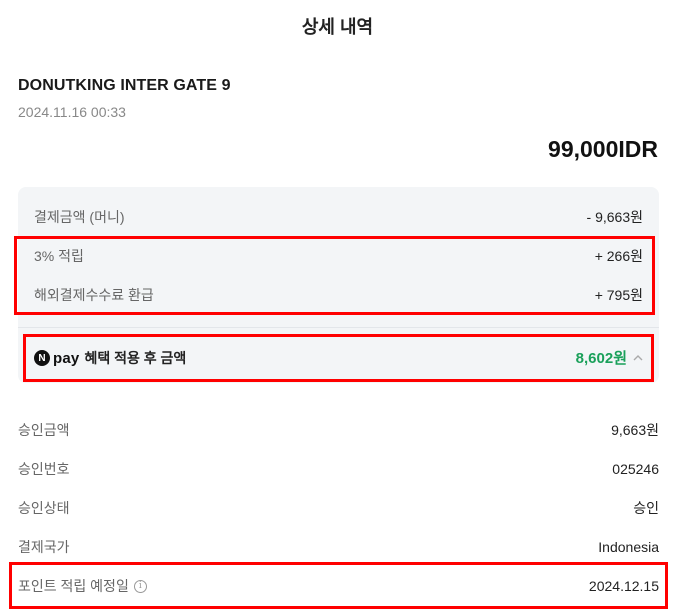 The image size is (675, 615). Describe the element at coordinates (73, 586) in the screenshot. I see `detail-label: 포인트 적립 예정일` at that location.